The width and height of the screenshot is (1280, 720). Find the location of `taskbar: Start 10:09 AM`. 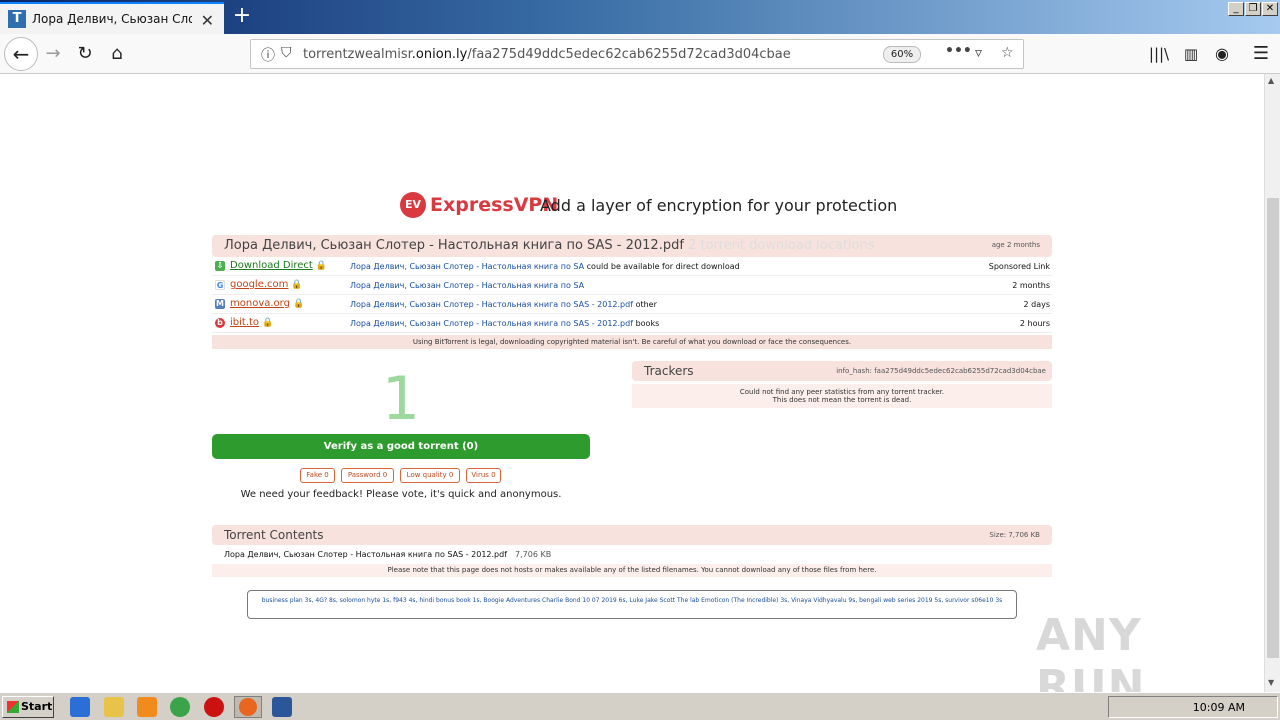

taskbar: Start 10:09 AM is located at coordinates (640, 706).